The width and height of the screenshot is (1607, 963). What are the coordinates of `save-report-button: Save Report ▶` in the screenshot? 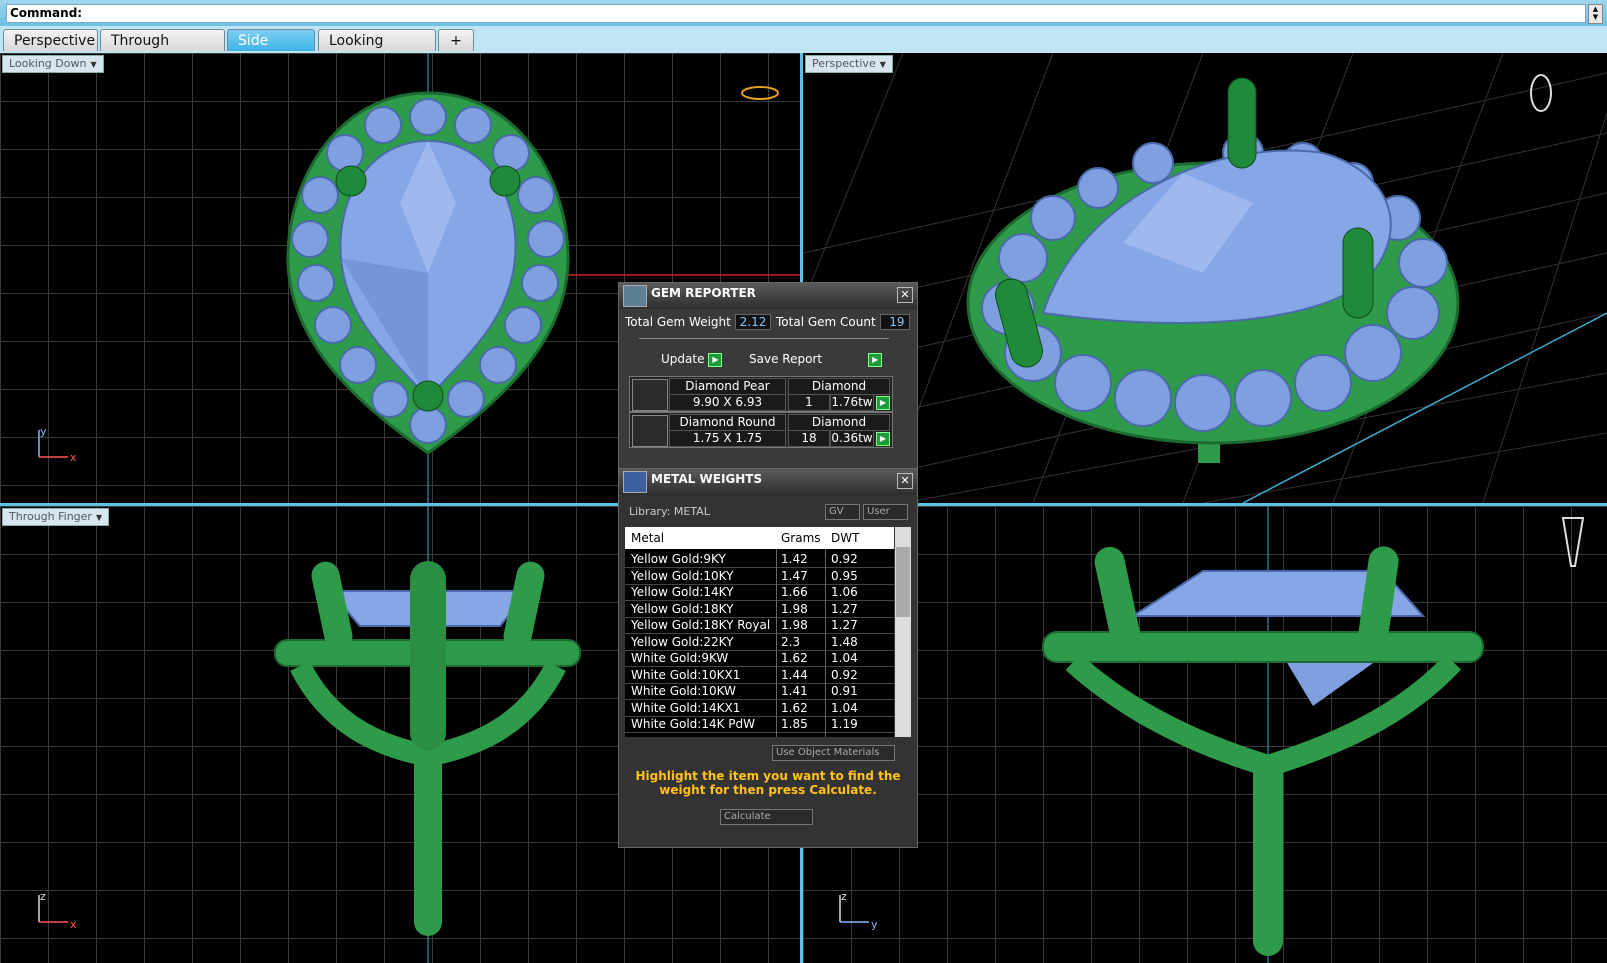 It's located at (816, 359).